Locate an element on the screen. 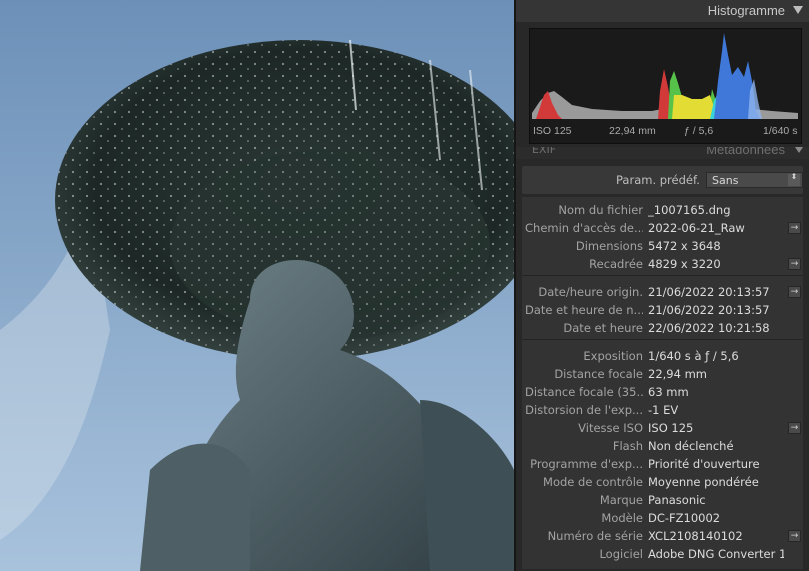 This screenshot has width=809, height=571. preset-select: Sans ⬍ is located at coordinates (754, 180).